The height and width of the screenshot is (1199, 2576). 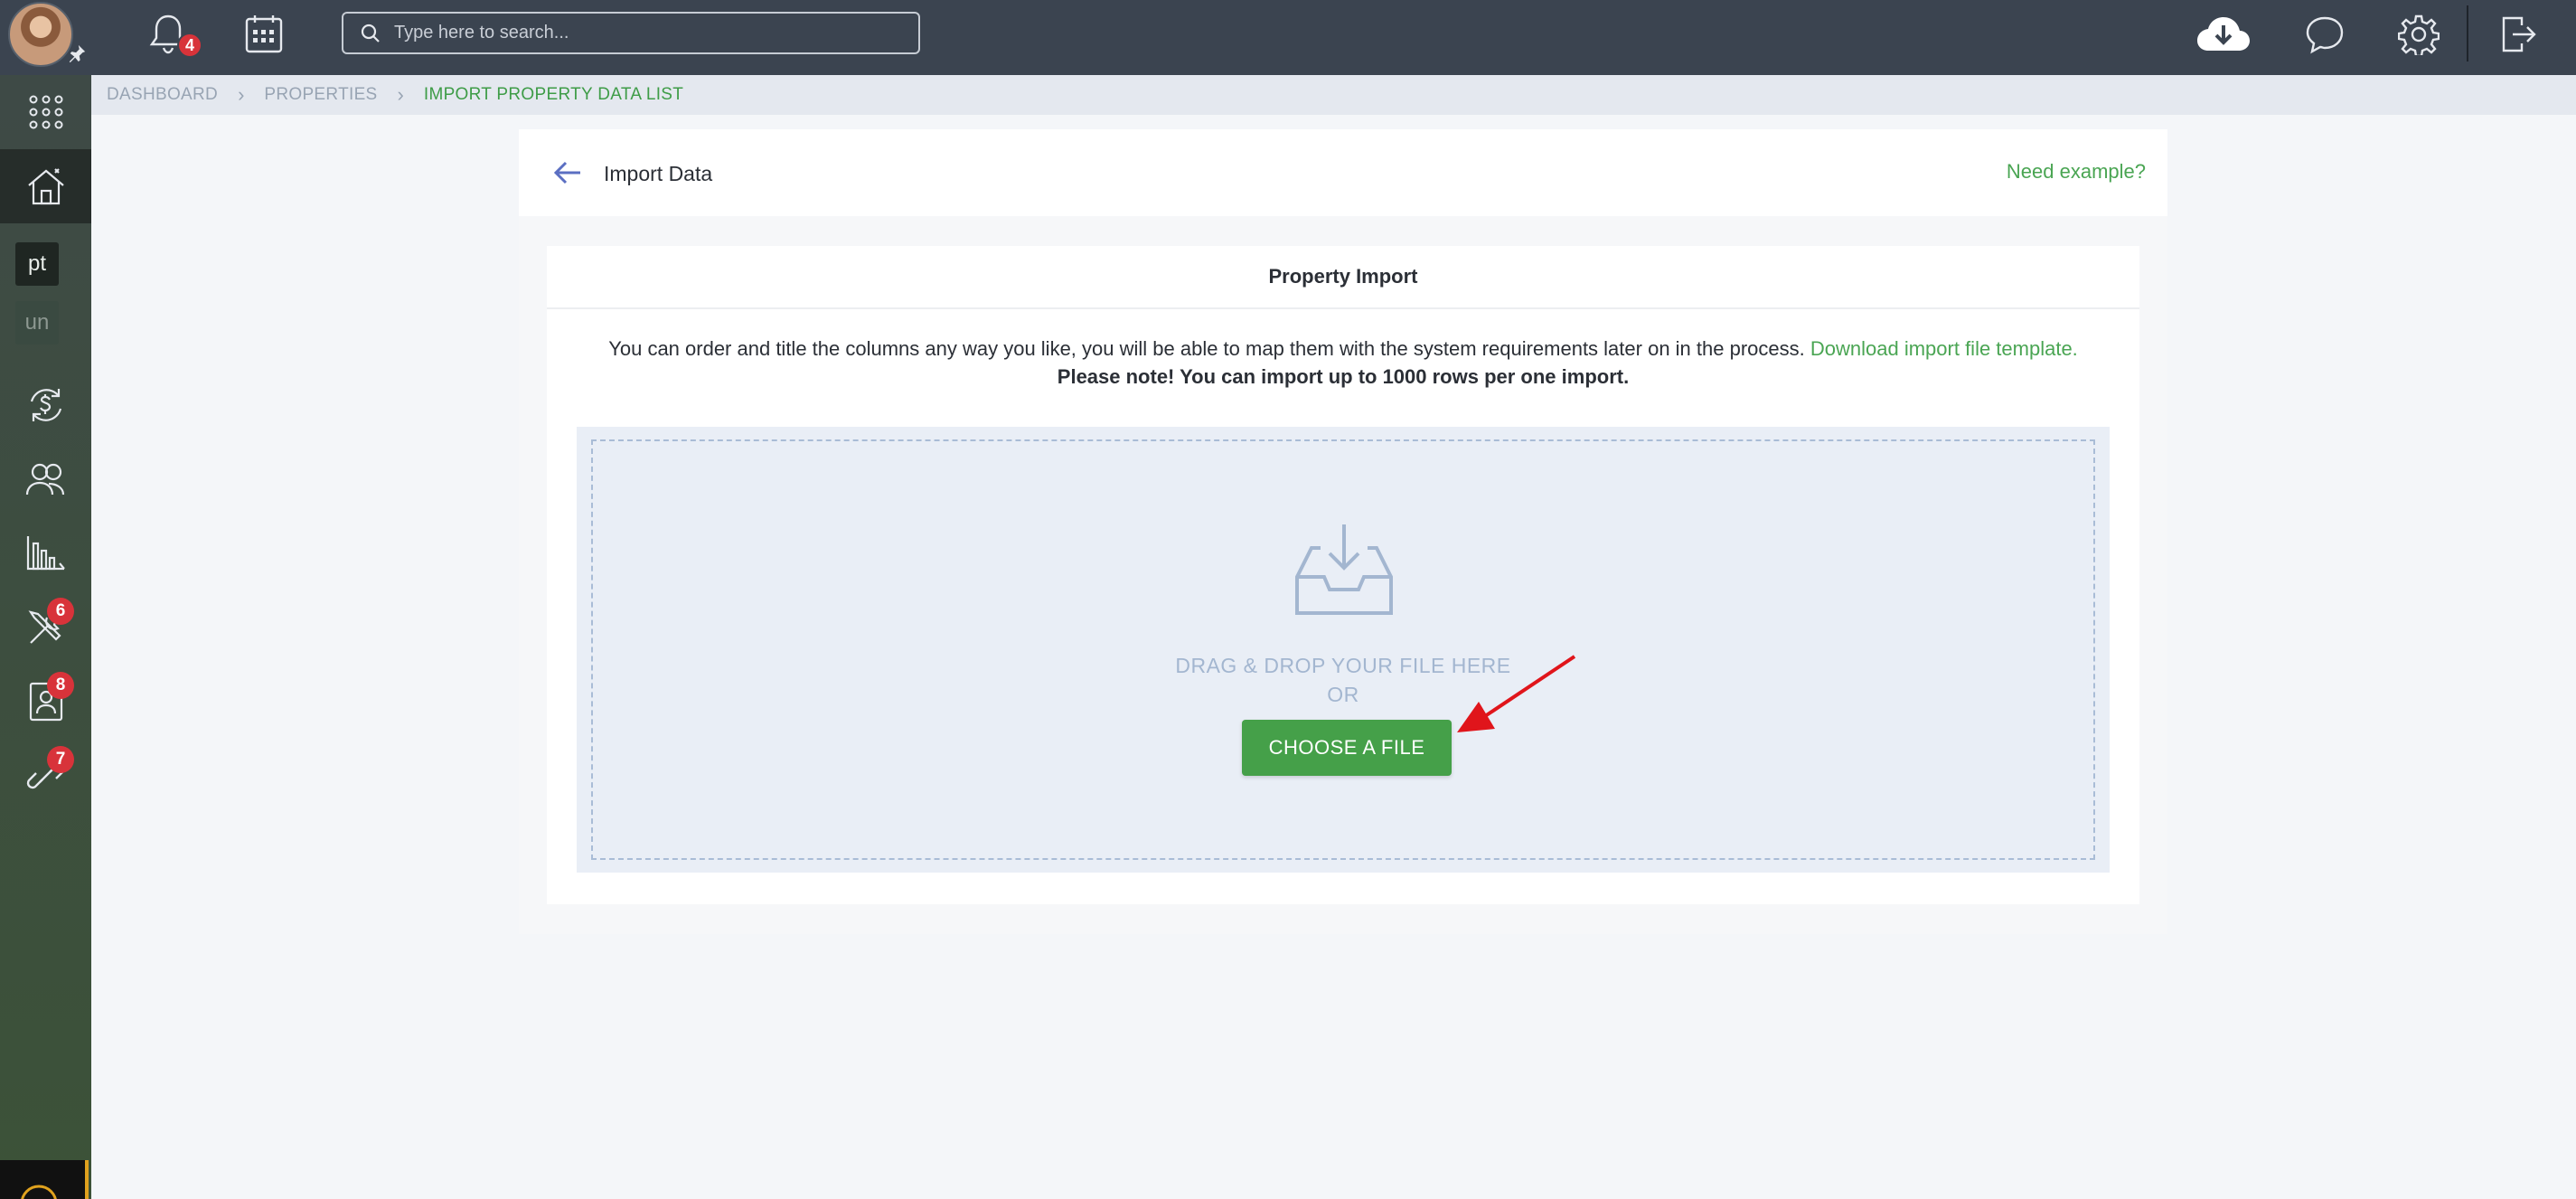 What do you see at coordinates (321, 95) in the screenshot?
I see `breadcrumb-properties: PROPERTIES` at bounding box center [321, 95].